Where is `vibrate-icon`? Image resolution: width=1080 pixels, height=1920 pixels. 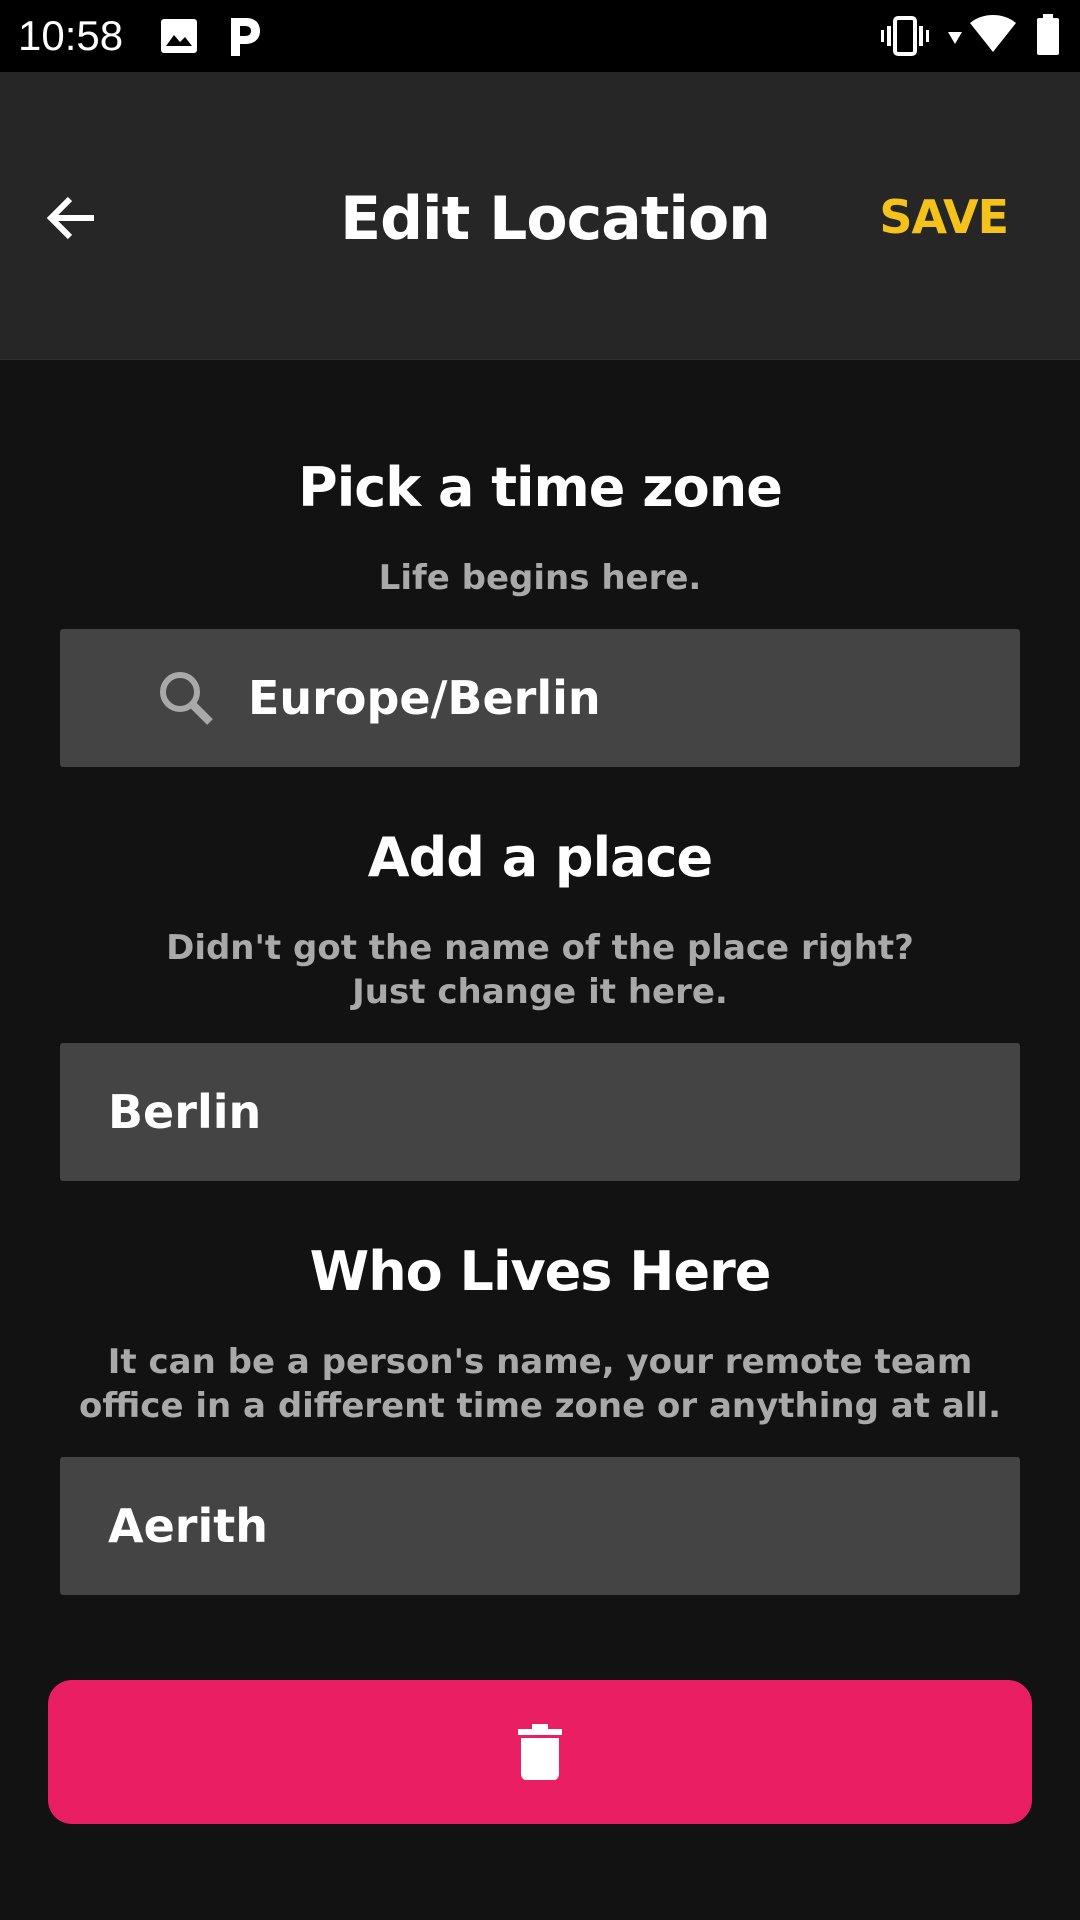
vibrate-icon is located at coordinates (905, 36).